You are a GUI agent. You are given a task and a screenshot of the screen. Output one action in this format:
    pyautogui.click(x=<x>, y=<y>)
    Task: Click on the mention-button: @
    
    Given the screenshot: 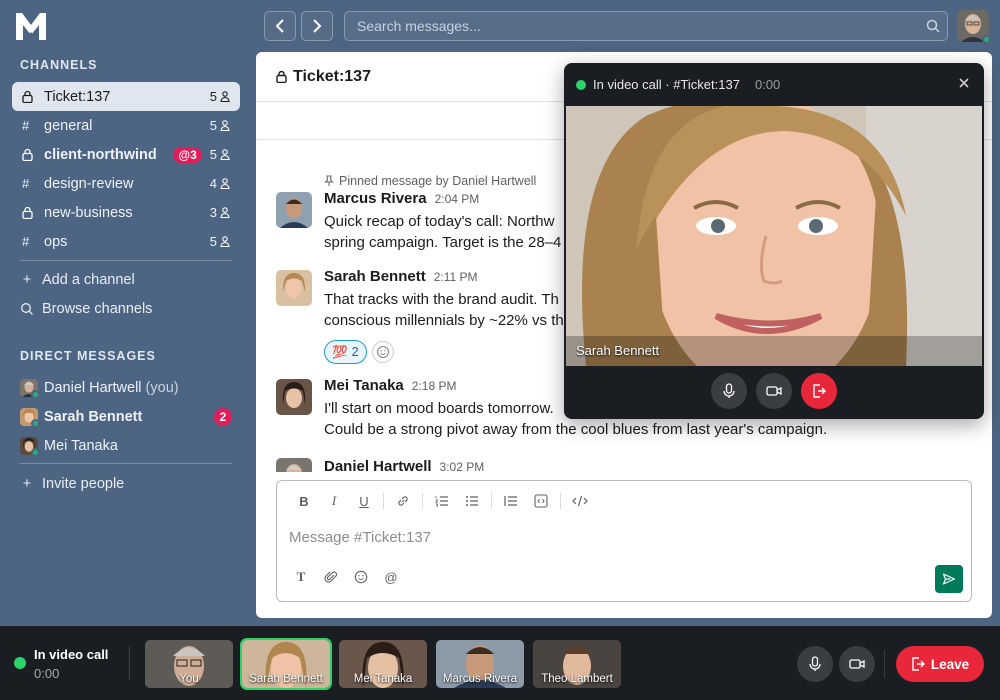 What is the action you would take?
    pyautogui.click(x=391, y=577)
    